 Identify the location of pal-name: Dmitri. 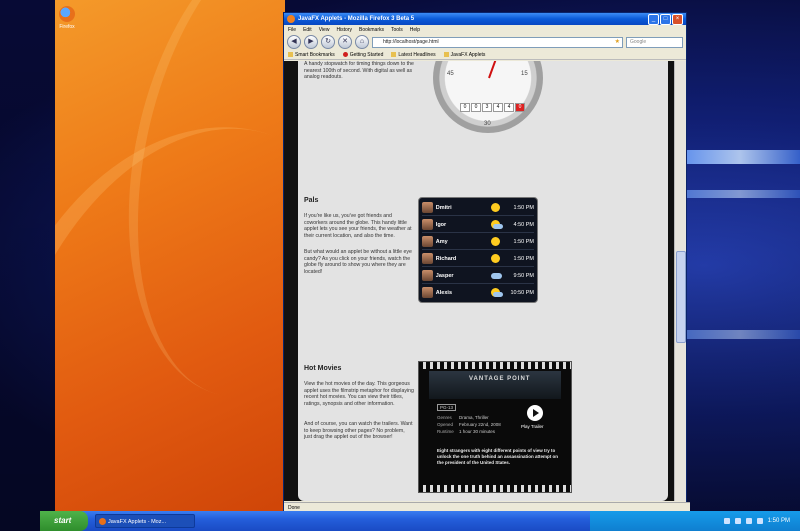
(443, 207).